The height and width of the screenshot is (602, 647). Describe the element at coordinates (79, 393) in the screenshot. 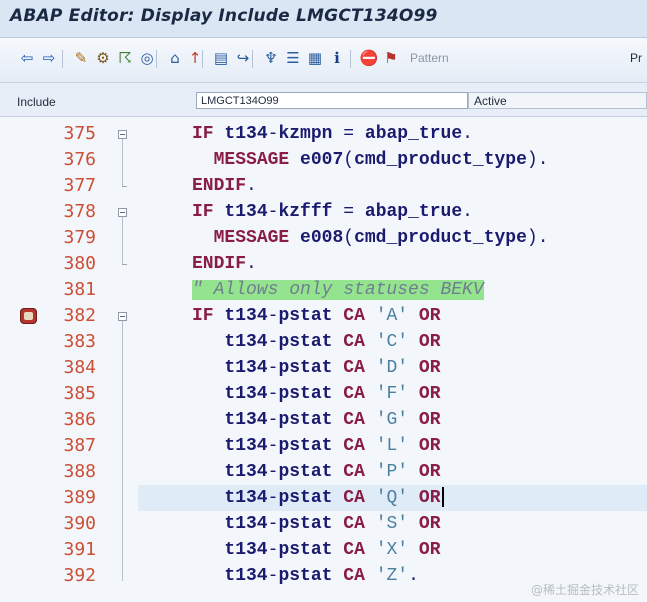

I see `line-number: 385` at that location.